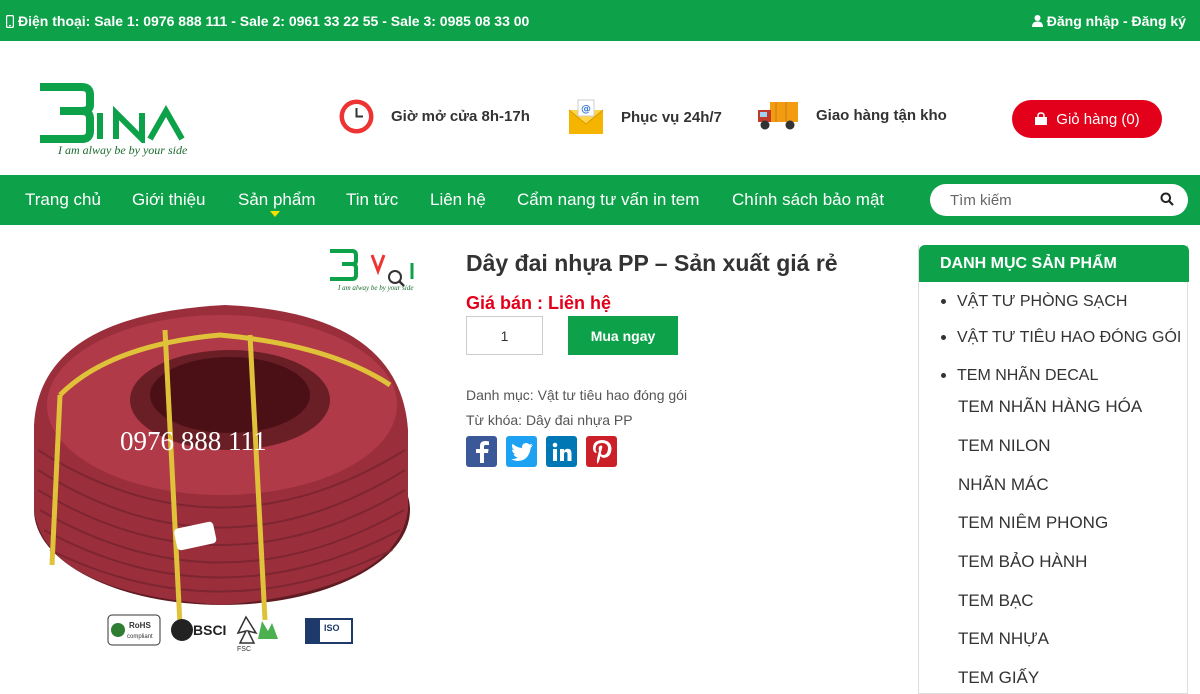  Describe the element at coordinates (576, 395) in the screenshot. I see `product-category-link: Danh mục: Vật tư tiêu hao đóng gói` at that location.